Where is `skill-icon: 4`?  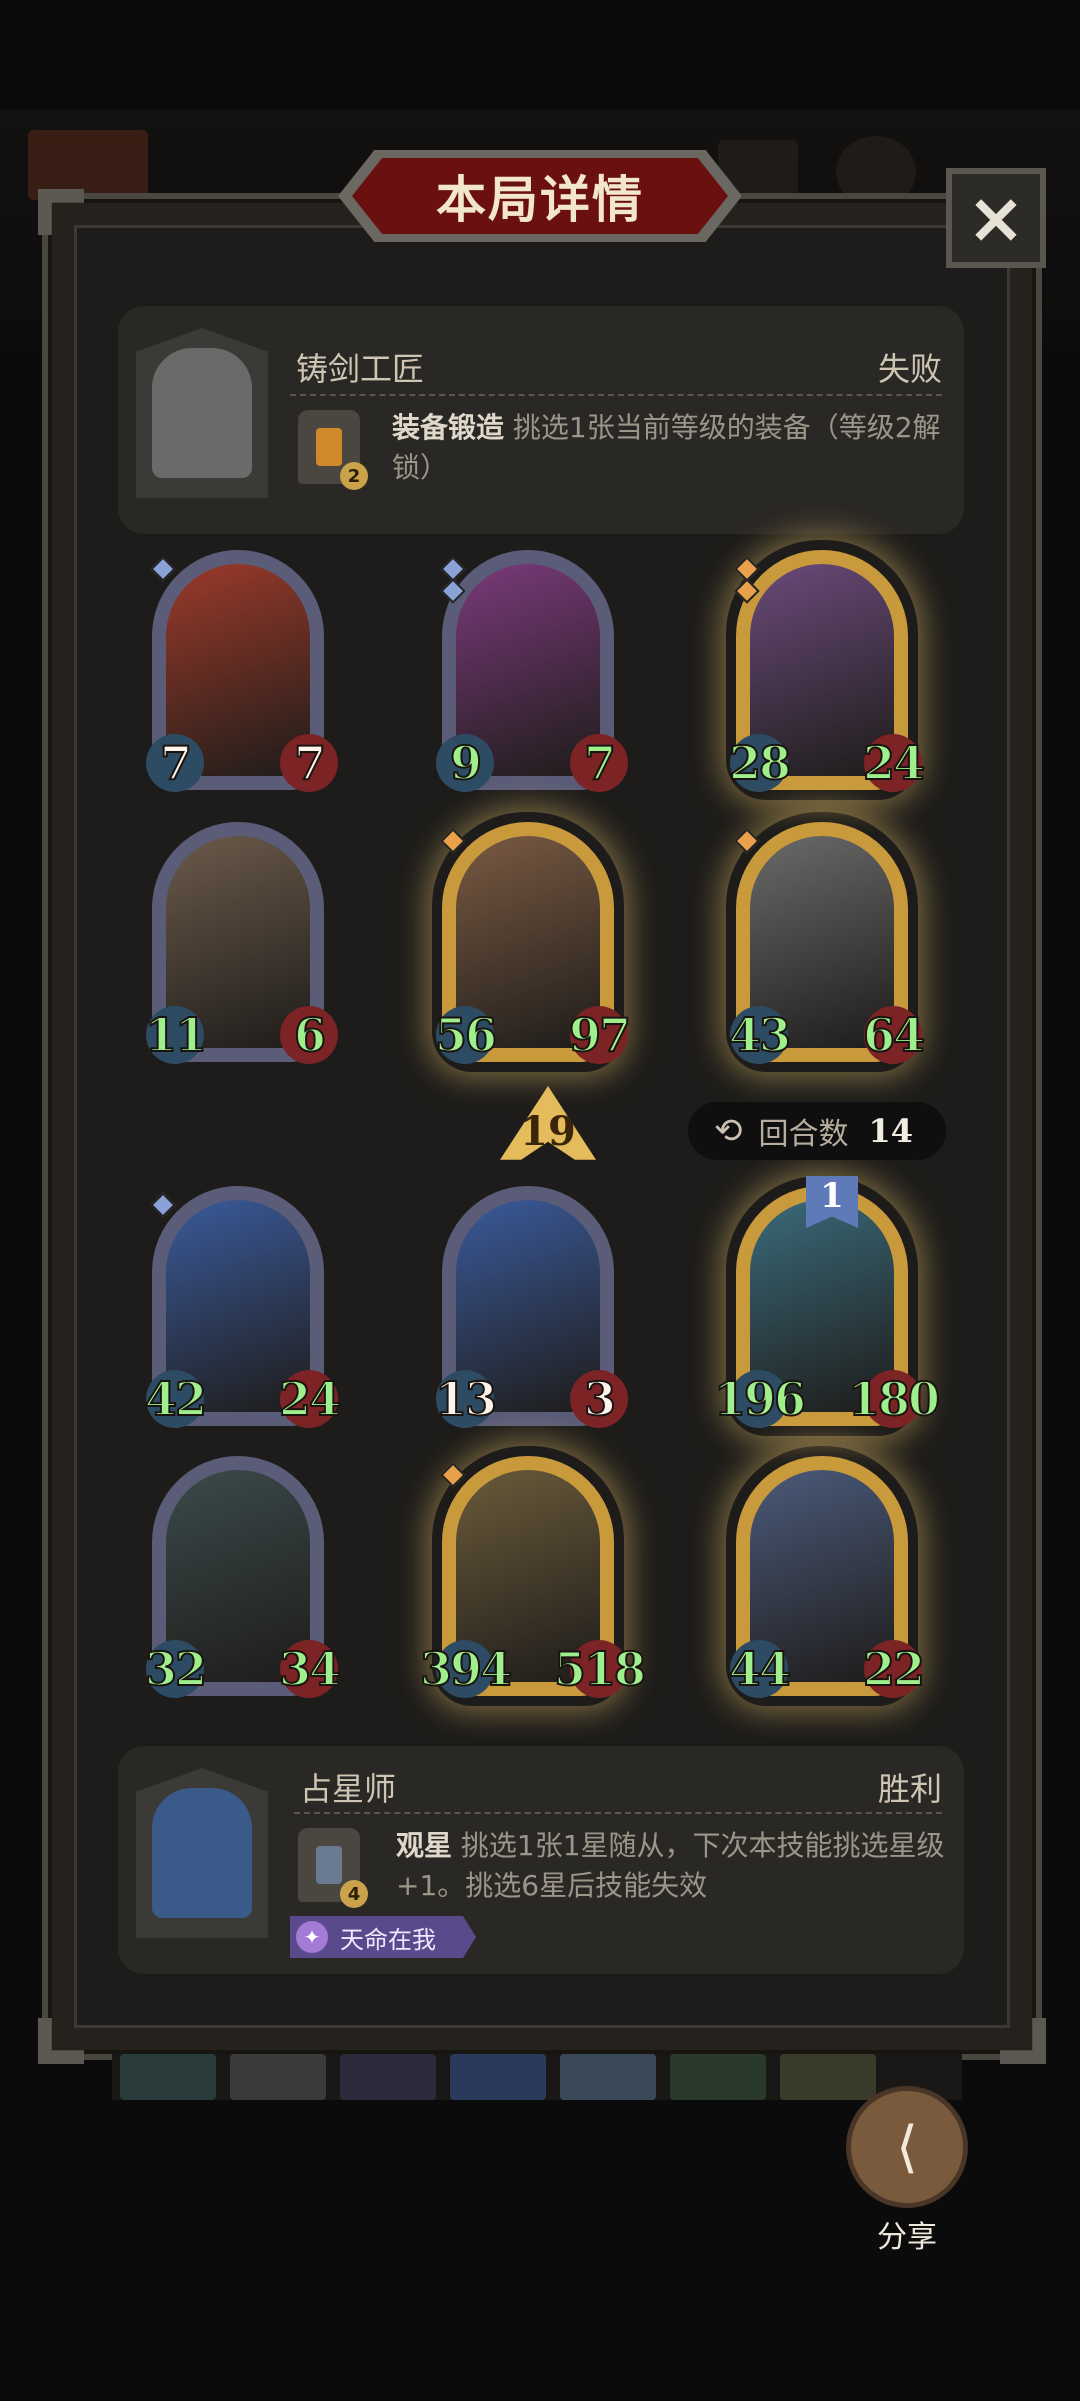
skill-icon: 4 is located at coordinates (333, 1868).